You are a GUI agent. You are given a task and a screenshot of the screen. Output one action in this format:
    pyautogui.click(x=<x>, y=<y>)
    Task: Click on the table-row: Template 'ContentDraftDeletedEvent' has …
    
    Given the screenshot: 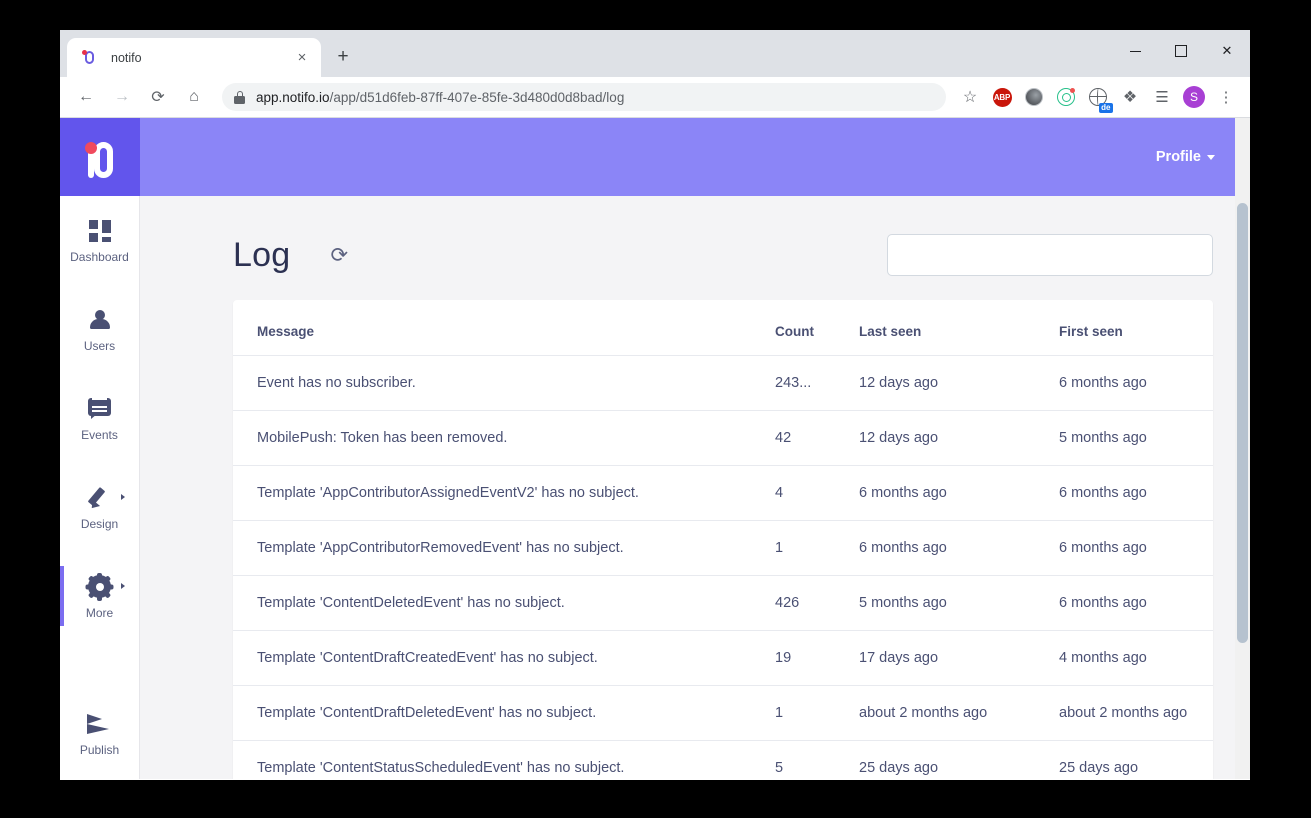 What is the action you would take?
    pyautogui.click(x=723, y=713)
    